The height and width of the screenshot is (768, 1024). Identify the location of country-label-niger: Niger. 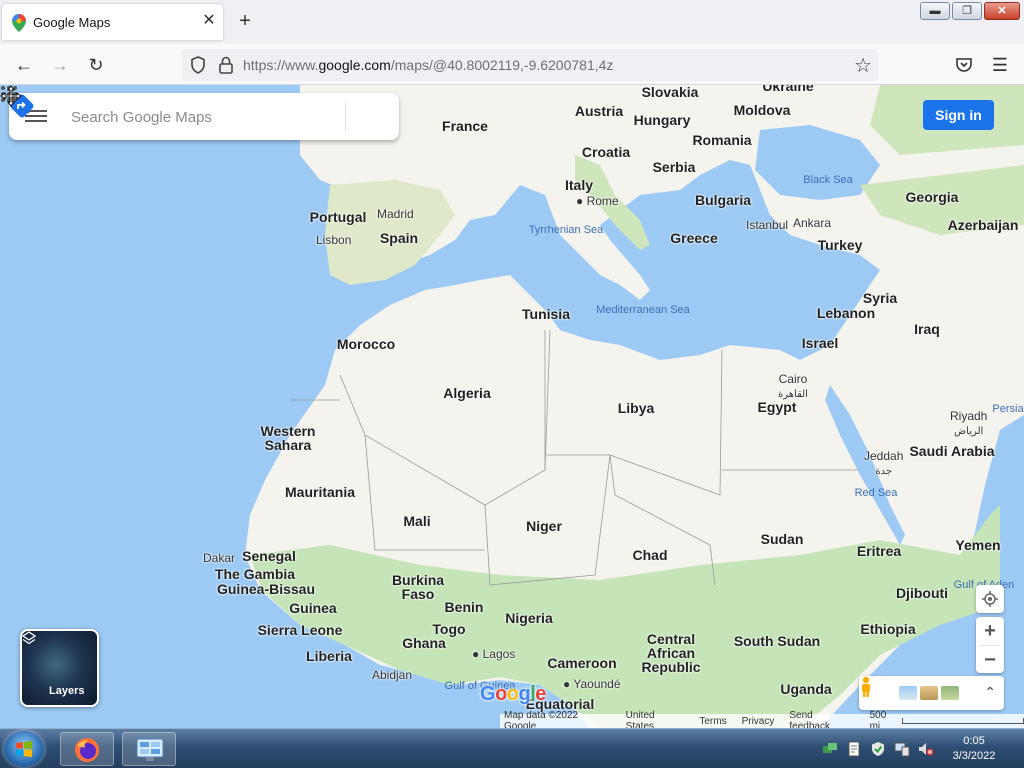
(544, 526).